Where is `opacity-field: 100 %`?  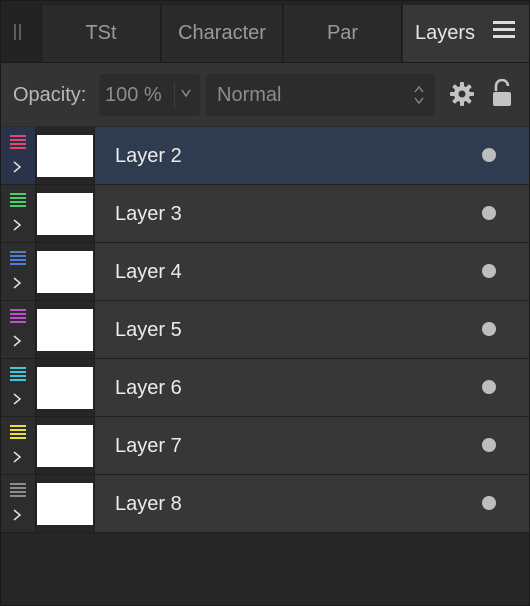 opacity-field: 100 % is located at coordinates (149, 95).